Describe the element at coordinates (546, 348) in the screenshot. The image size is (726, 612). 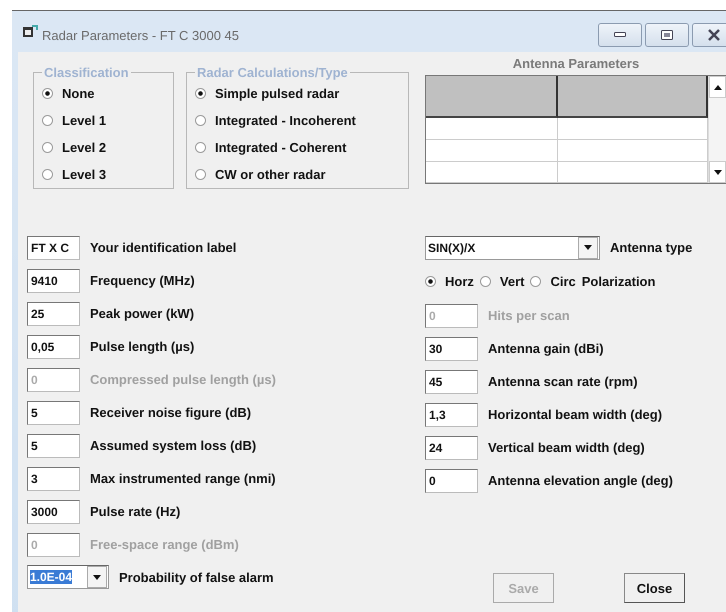
I see `field-label: Antenna gain (dBi)` at that location.